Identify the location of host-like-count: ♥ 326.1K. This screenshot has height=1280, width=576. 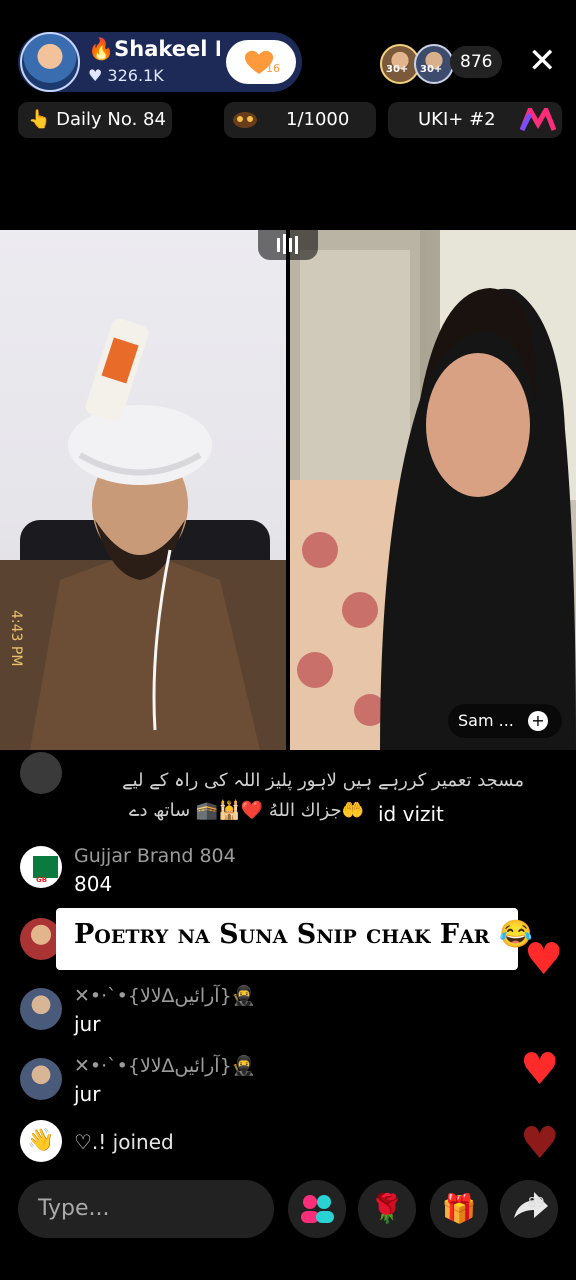
(126, 75).